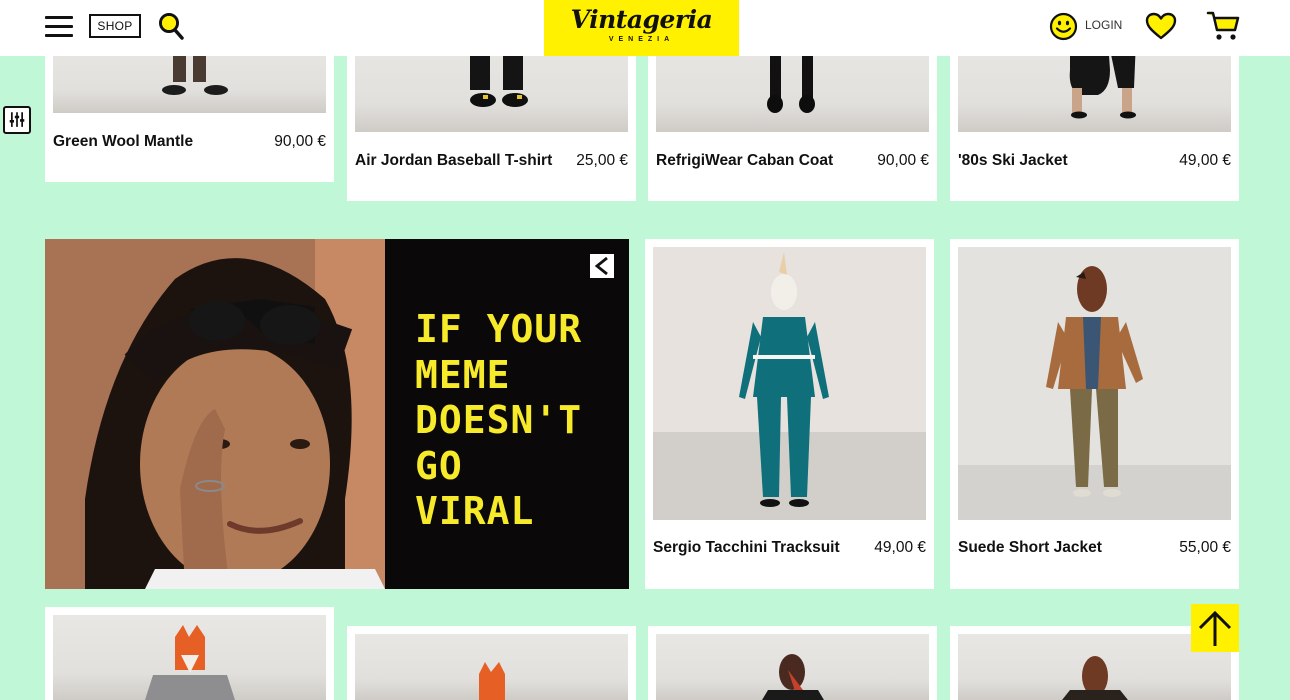 The height and width of the screenshot is (700, 1290). What do you see at coordinates (1205, 547) in the screenshot?
I see `product-price: 55,00 €` at bounding box center [1205, 547].